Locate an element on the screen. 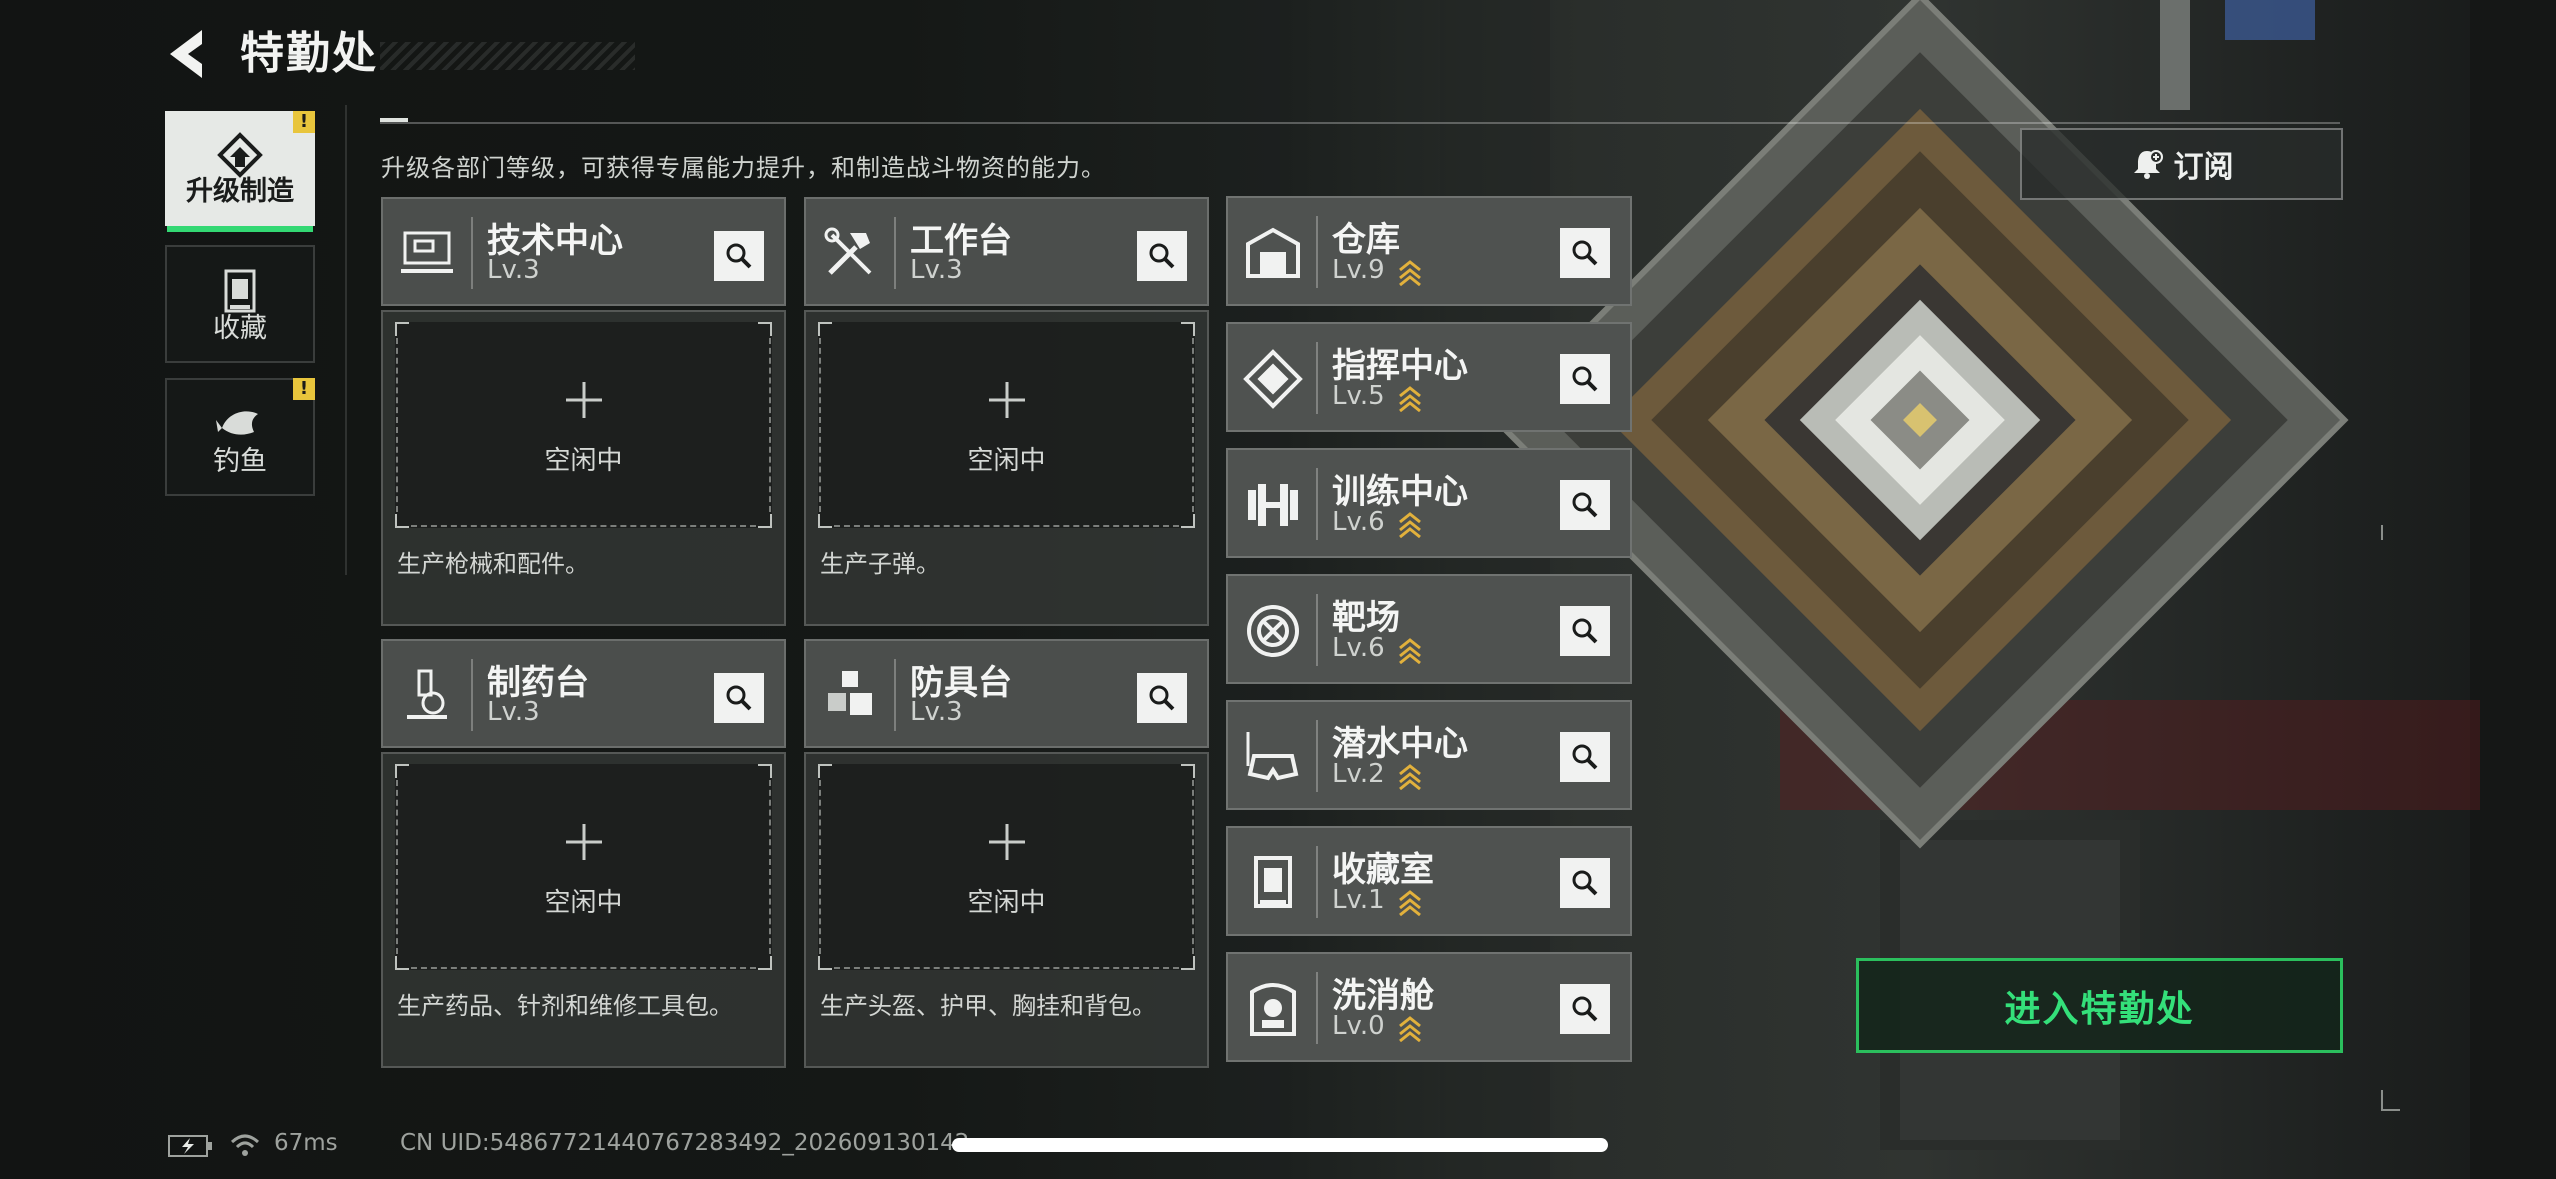 This screenshot has height=1179, width=2556. department-level: Lv.1 is located at coordinates (1358, 900).